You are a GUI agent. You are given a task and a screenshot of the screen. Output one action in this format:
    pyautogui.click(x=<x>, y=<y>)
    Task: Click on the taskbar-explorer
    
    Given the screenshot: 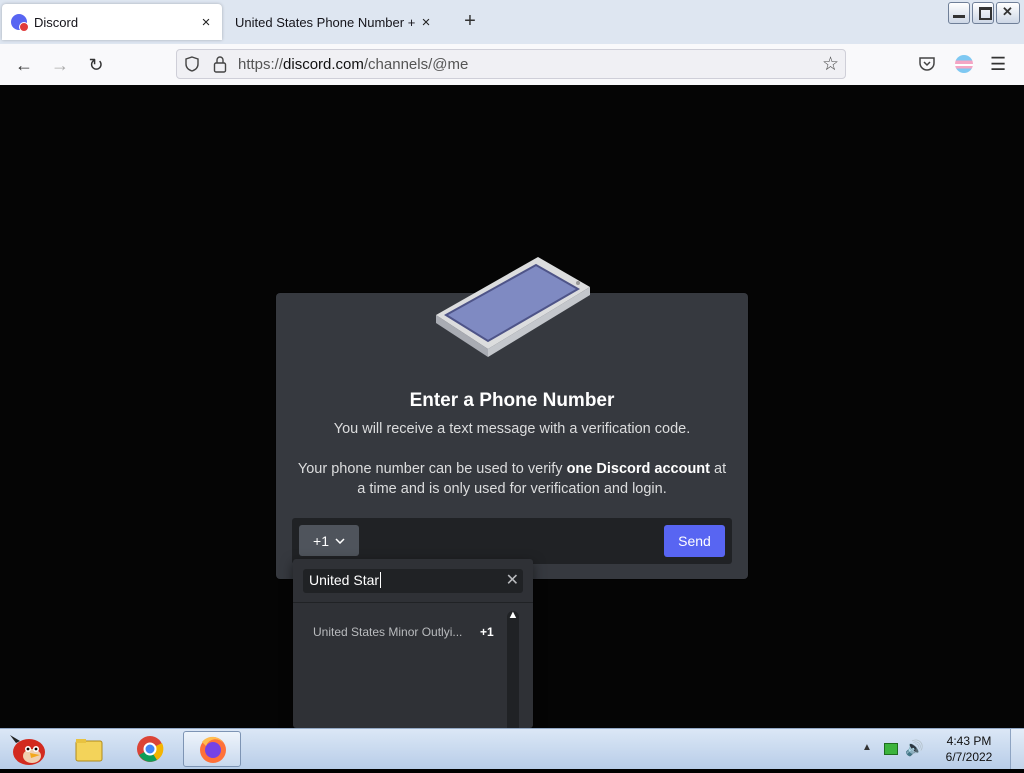 What is the action you would take?
    pyautogui.click(x=89, y=749)
    